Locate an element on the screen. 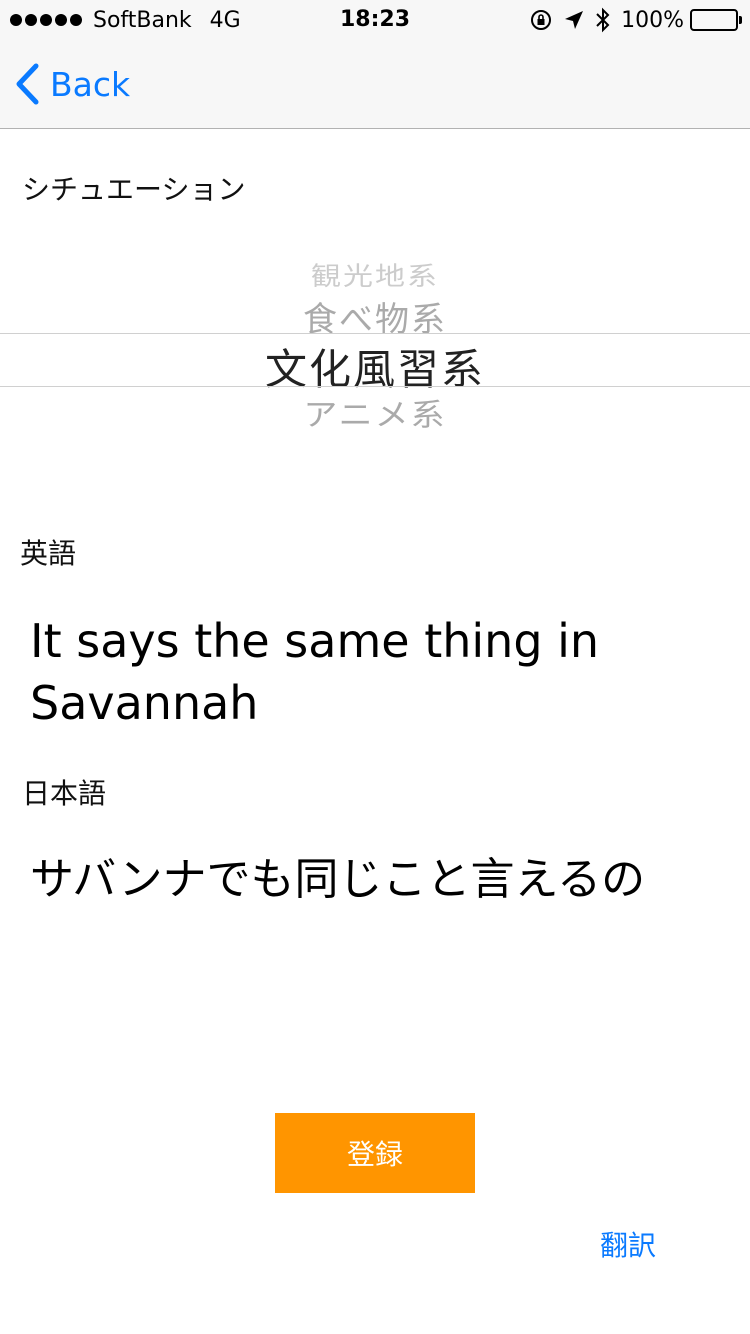 The image size is (750, 1334). rotation-lock-icon is located at coordinates (541, 20).